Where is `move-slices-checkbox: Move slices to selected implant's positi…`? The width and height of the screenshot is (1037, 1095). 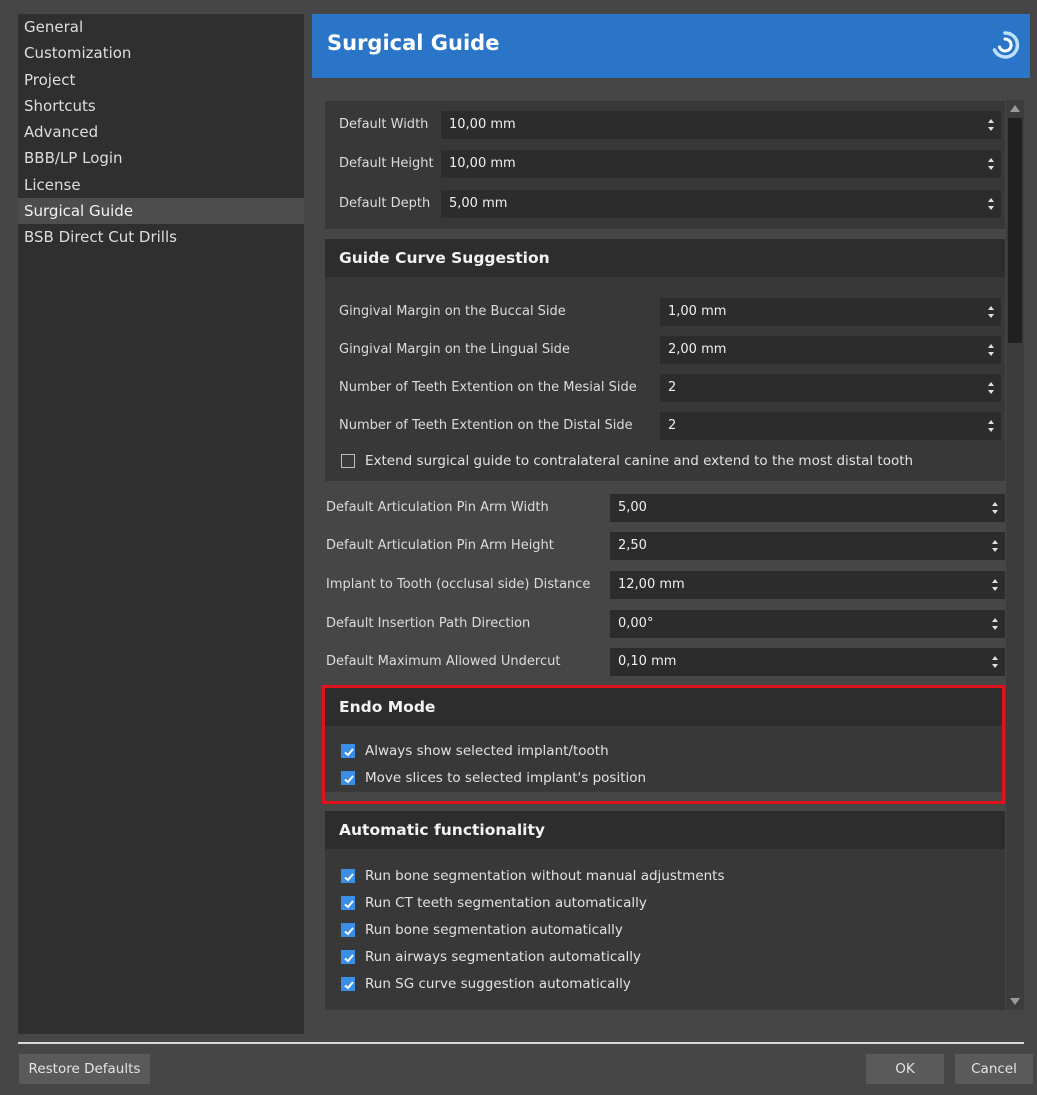
move-slices-checkbox: Move slices to selected implant's positi… is located at coordinates (641, 779).